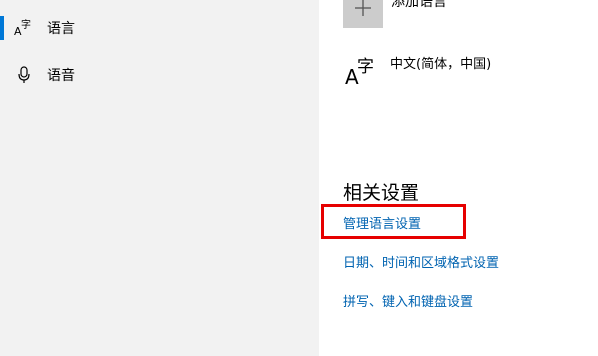 The height and width of the screenshot is (356, 598). Describe the element at coordinates (61, 29) in the screenshot. I see `sidebar-item-label: 语言` at that location.